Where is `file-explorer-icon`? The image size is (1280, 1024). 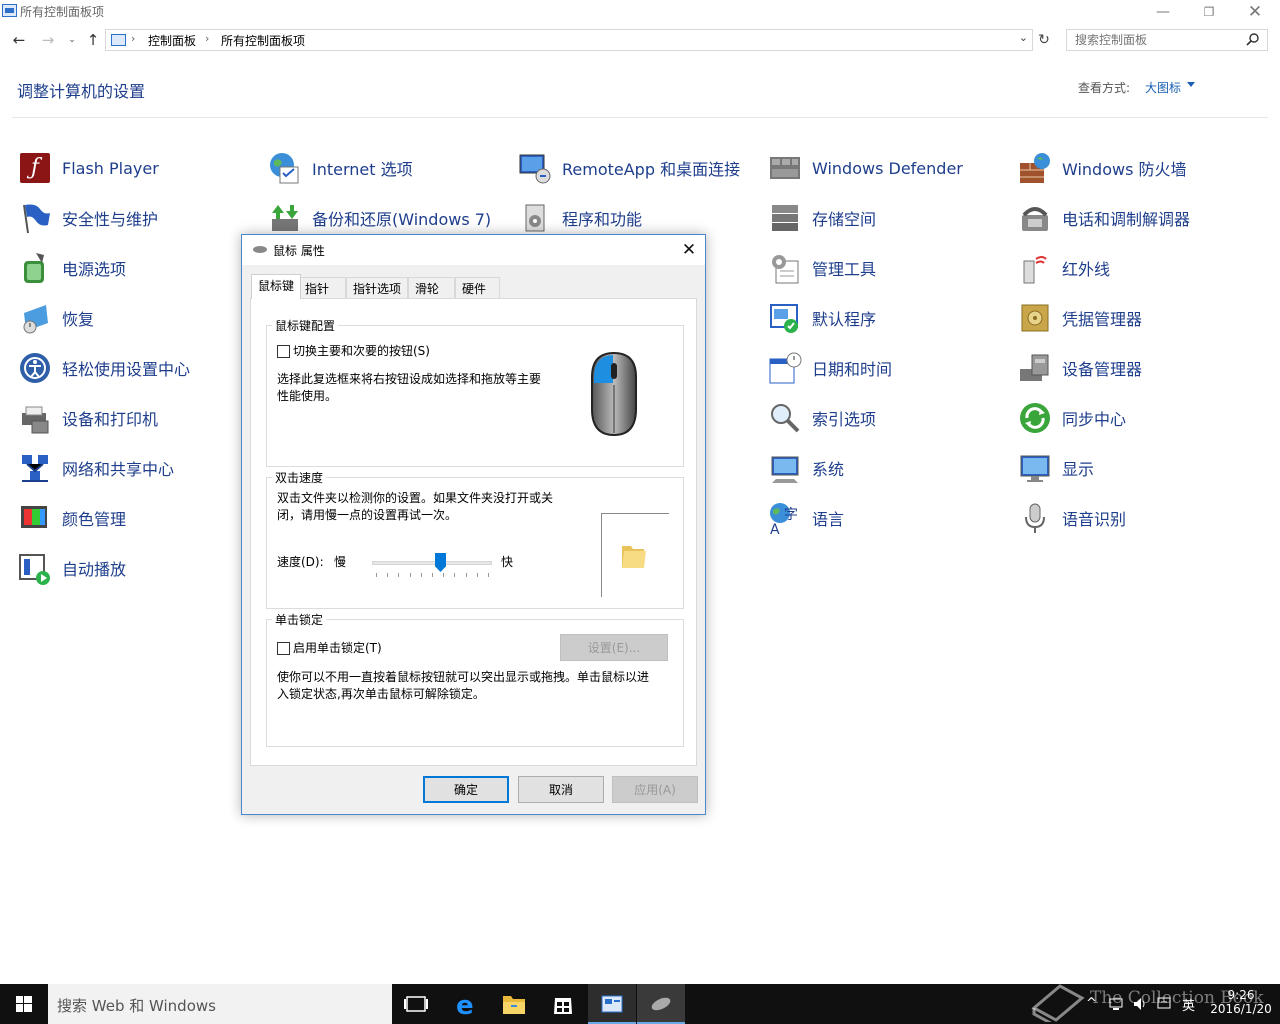 file-explorer-icon is located at coordinates (514, 1004).